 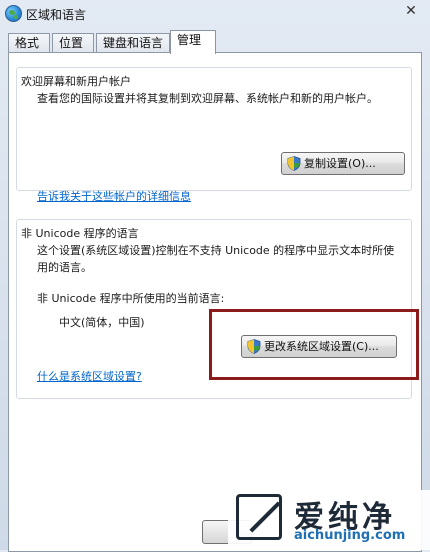 What do you see at coordinates (114, 196) in the screenshot?
I see `account-details-link: 告诉我关于这些帐户的详细信息` at bounding box center [114, 196].